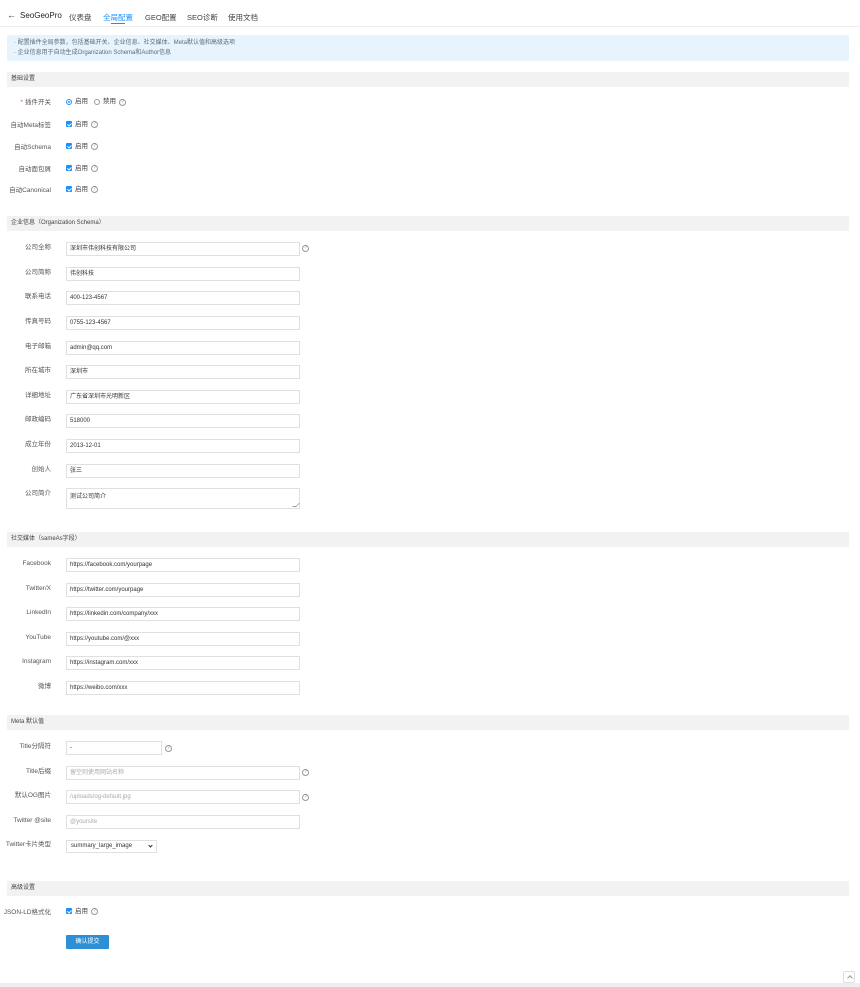 The width and height of the screenshot is (860, 987). I want to click on scroll-to-top-icon, so click(849, 977).